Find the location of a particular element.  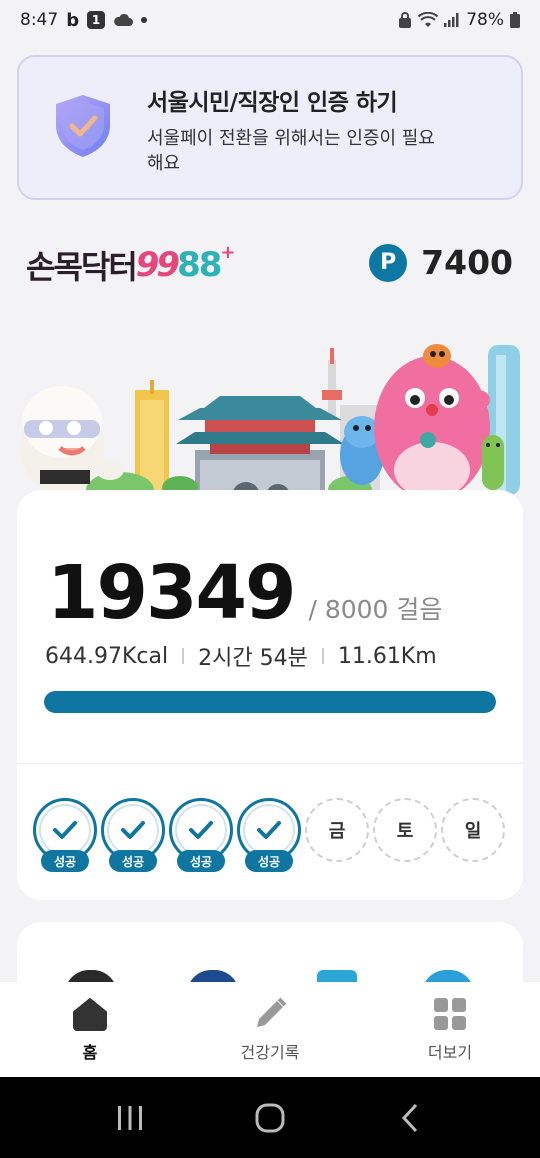

notification-dot-icon is located at coordinates (144, 20).